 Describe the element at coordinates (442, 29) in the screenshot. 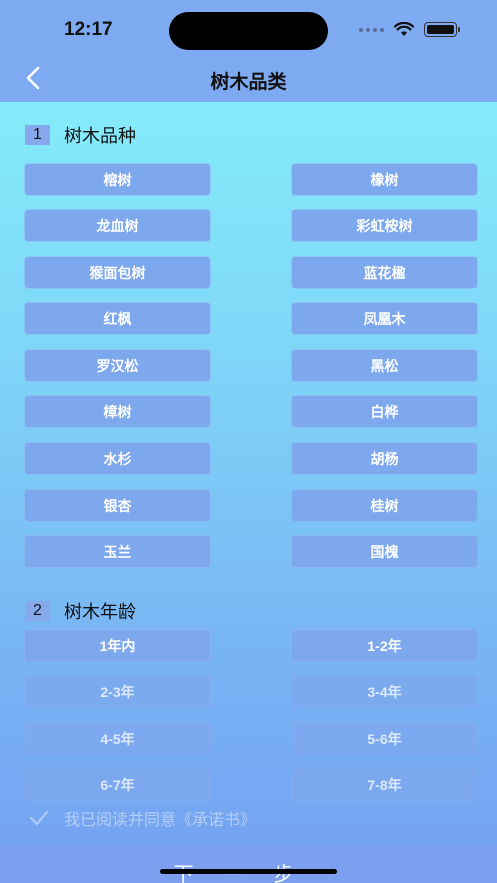

I see `battery-icon` at that location.